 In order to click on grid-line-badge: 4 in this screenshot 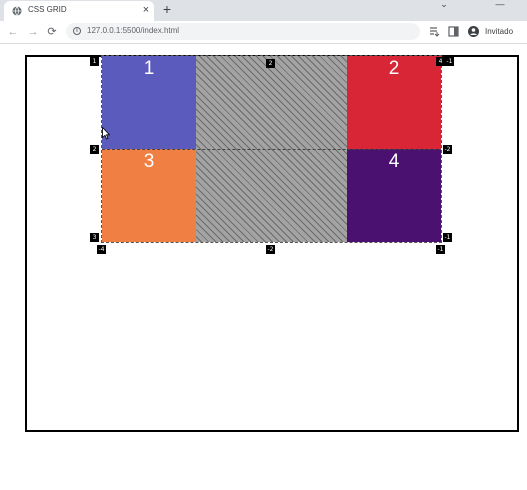, I will do `click(440, 61)`.